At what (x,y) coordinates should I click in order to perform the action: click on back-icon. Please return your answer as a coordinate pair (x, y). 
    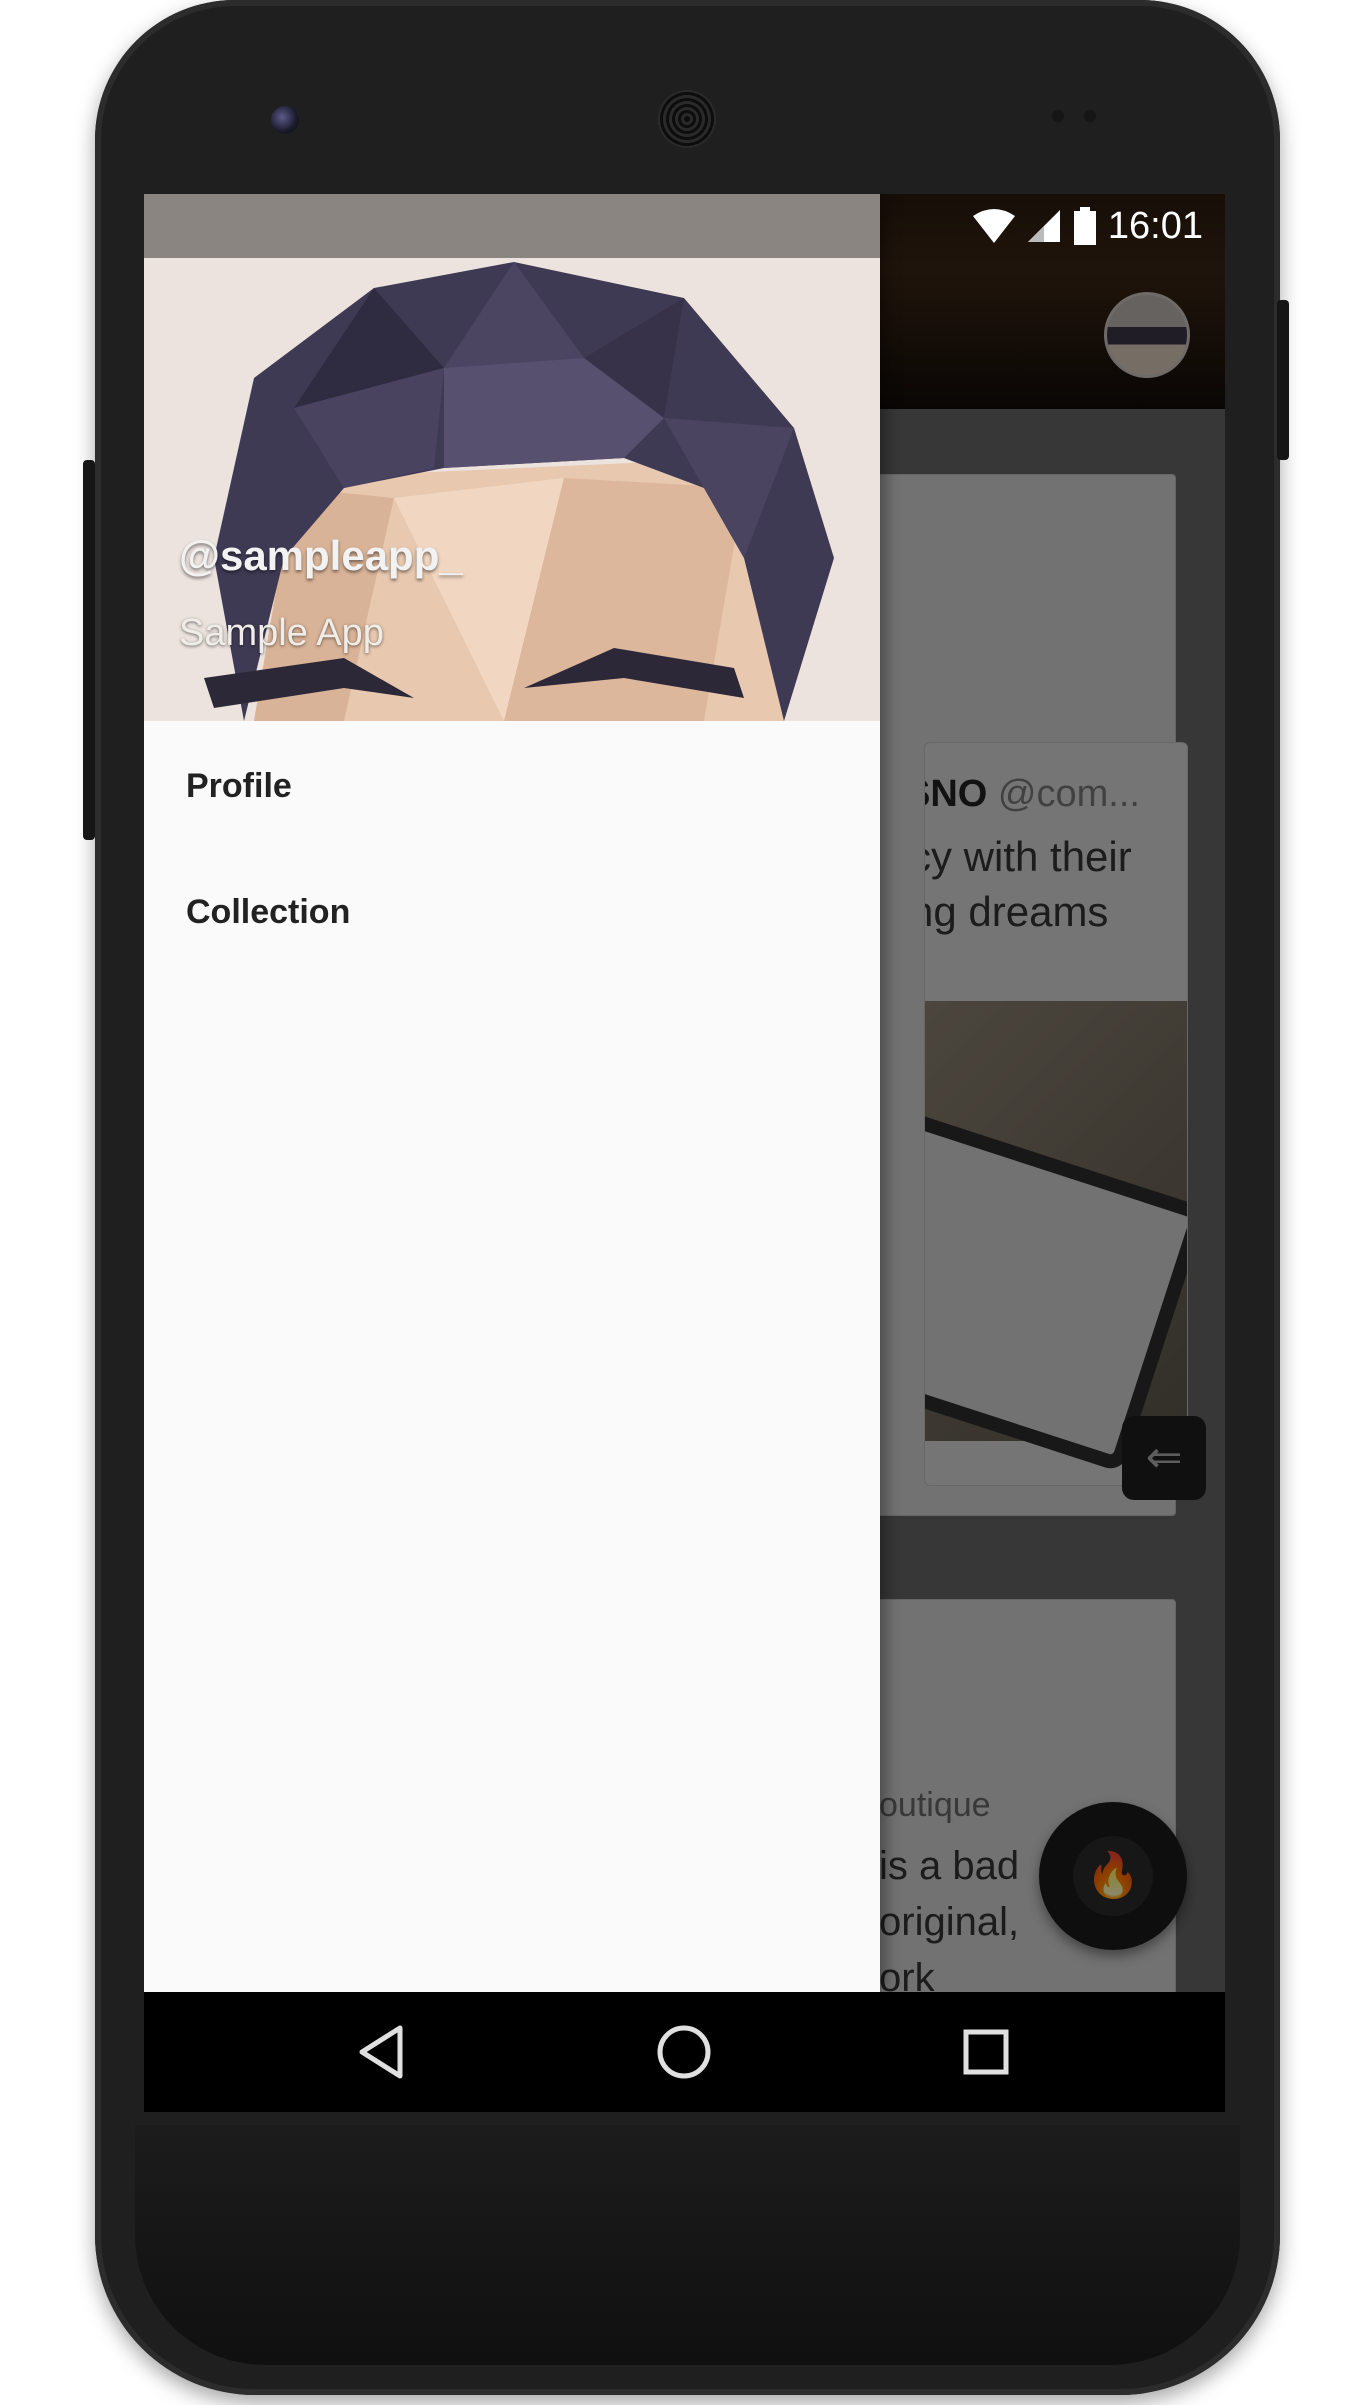
    Looking at the image, I should click on (384, 2052).